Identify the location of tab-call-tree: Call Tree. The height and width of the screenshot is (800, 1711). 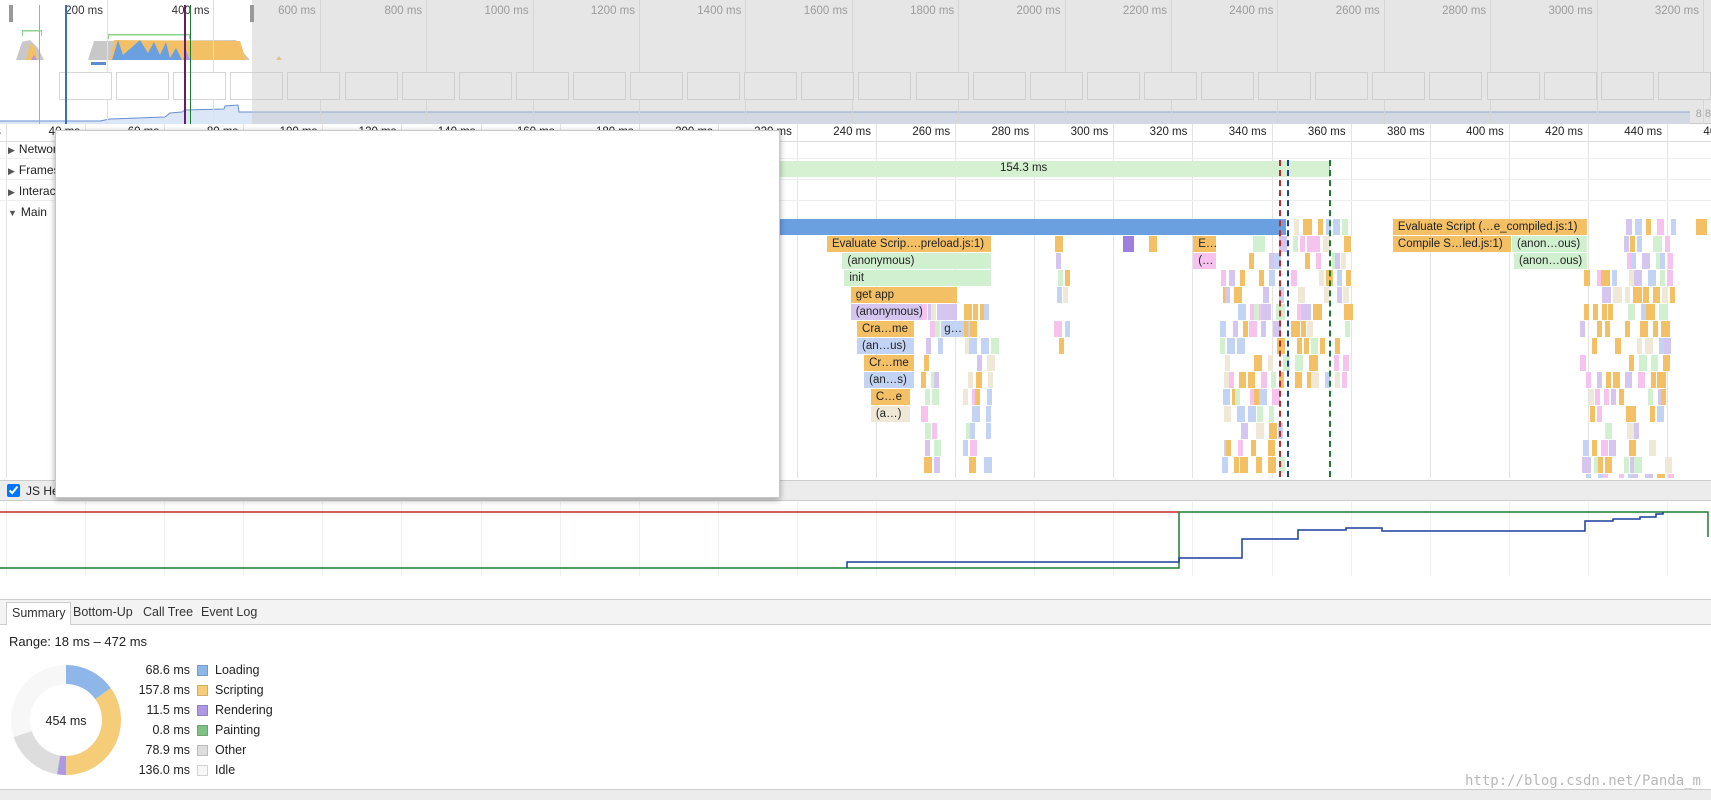
(168, 613).